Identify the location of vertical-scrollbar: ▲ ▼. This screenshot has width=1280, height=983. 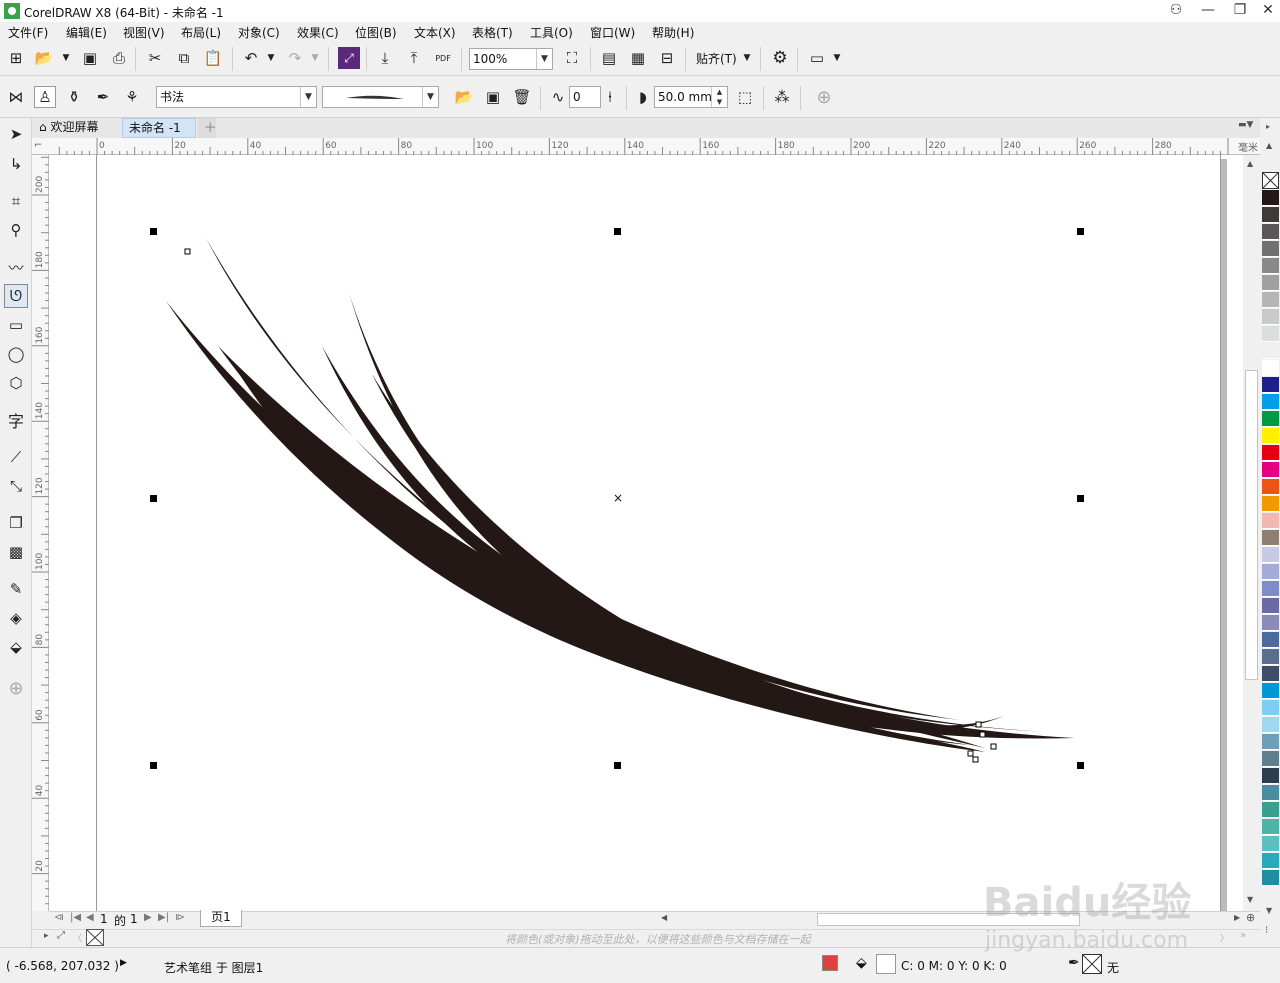
(1251, 533).